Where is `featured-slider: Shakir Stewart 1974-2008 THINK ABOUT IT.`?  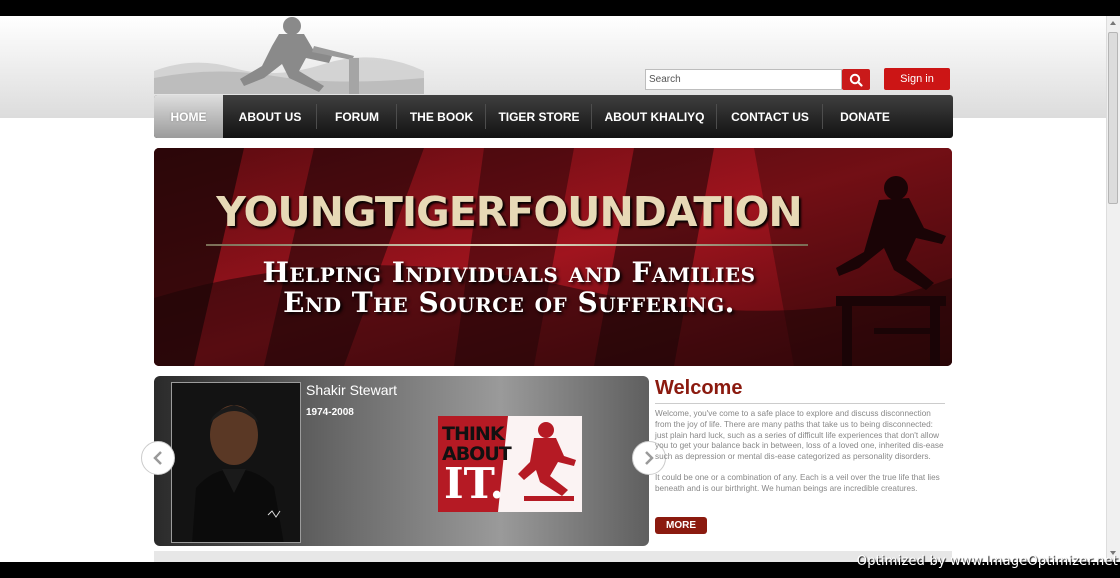
featured-slider: Shakir Stewart 1974-2008 THINK ABOUT IT. is located at coordinates (401, 461).